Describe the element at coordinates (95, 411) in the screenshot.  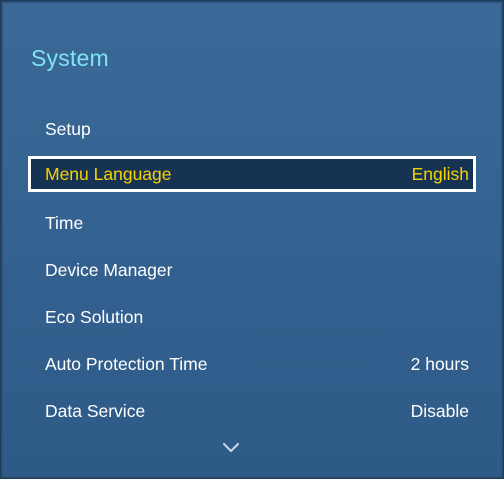
I see `menu-item-label: Data Service` at that location.